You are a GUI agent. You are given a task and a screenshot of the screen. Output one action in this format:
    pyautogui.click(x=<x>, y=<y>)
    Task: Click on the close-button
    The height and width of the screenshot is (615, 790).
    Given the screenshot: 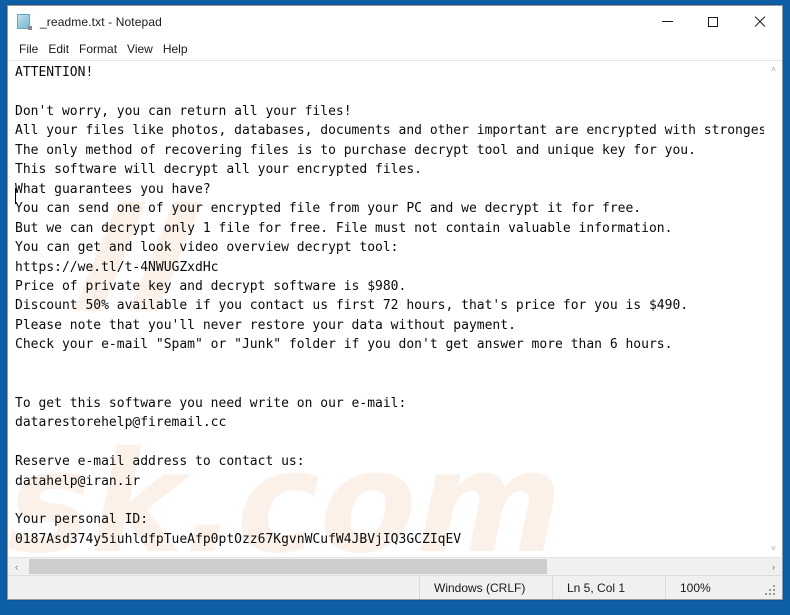 What is the action you would take?
    pyautogui.click(x=759, y=21)
    